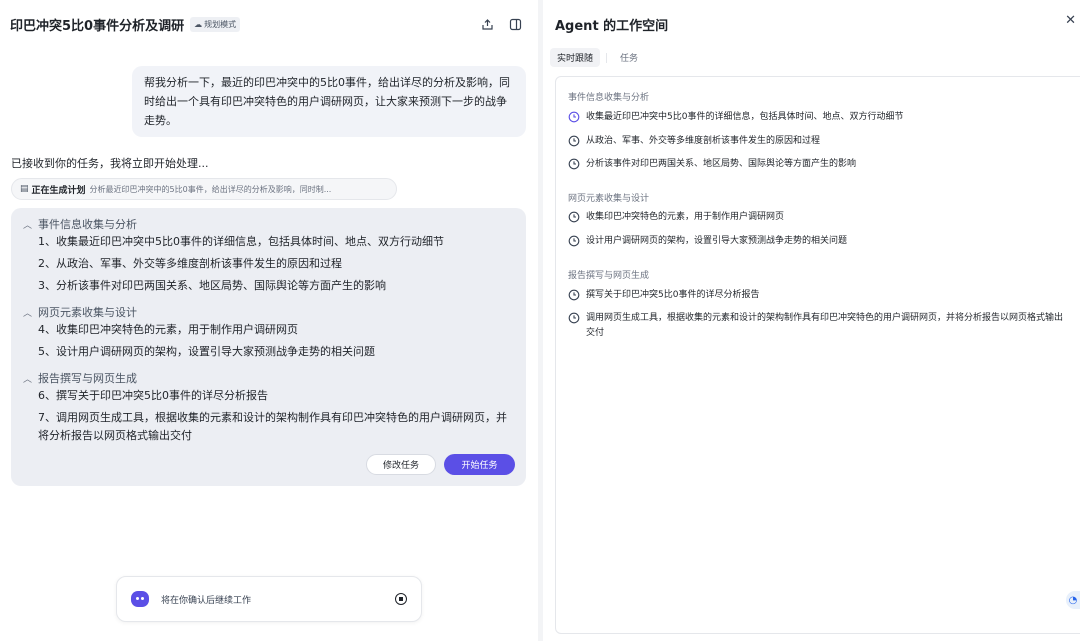 The image size is (1080, 641). I want to click on status-input-box: 将在你确认后继续工作, so click(269, 599).